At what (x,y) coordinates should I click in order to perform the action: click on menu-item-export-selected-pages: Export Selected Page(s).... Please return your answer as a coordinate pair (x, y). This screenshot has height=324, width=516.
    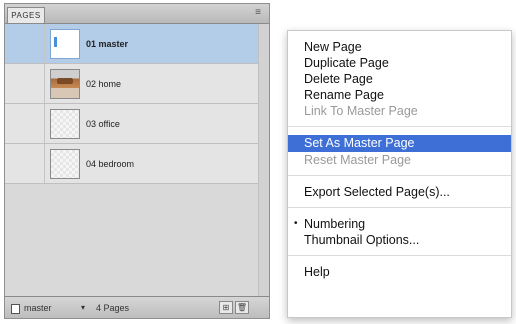
    Looking at the image, I should click on (399, 192).